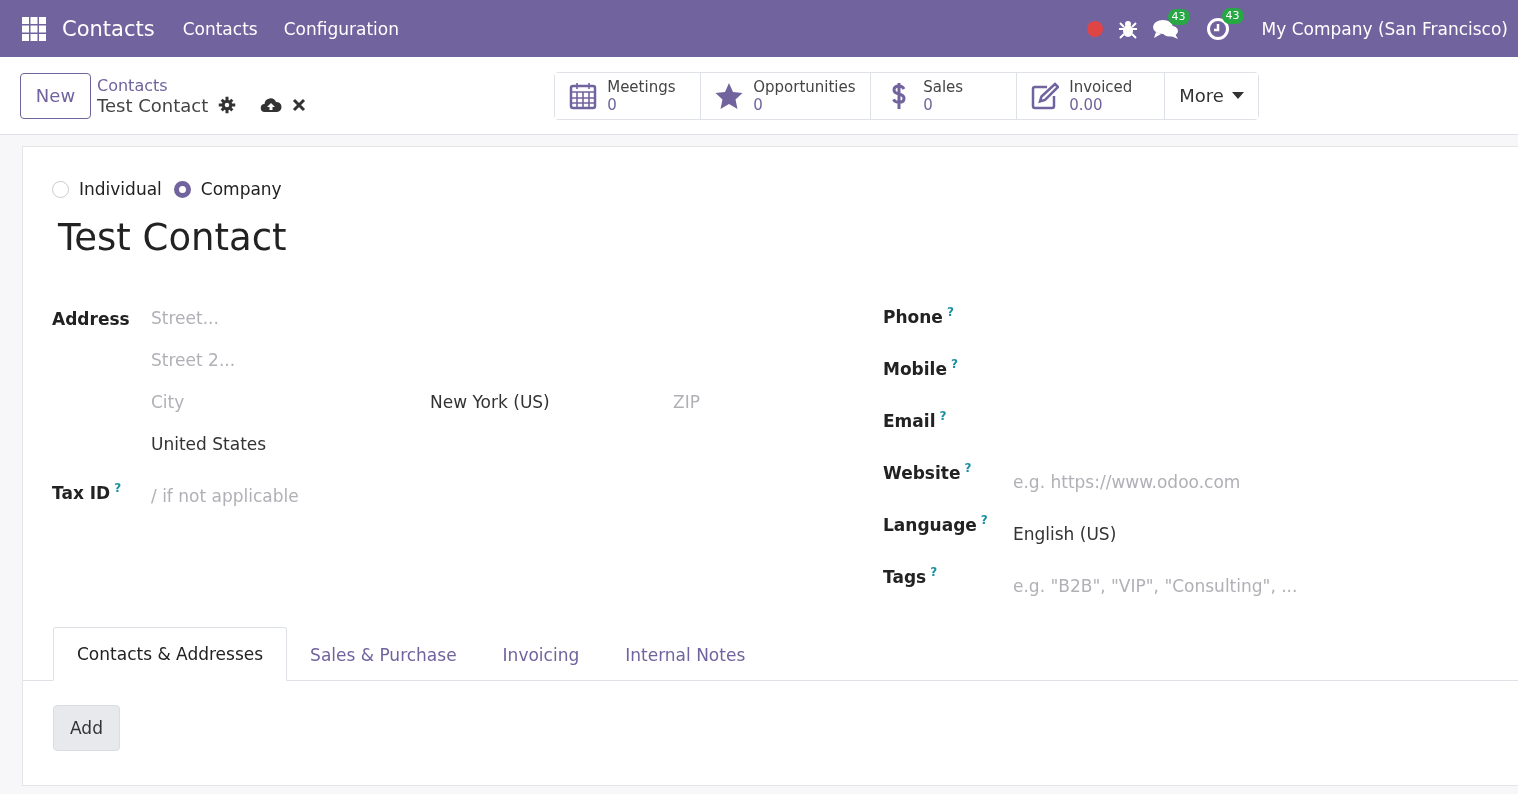 This screenshot has width=1518, height=794. I want to click on edit-icon, so click(1045, 95).